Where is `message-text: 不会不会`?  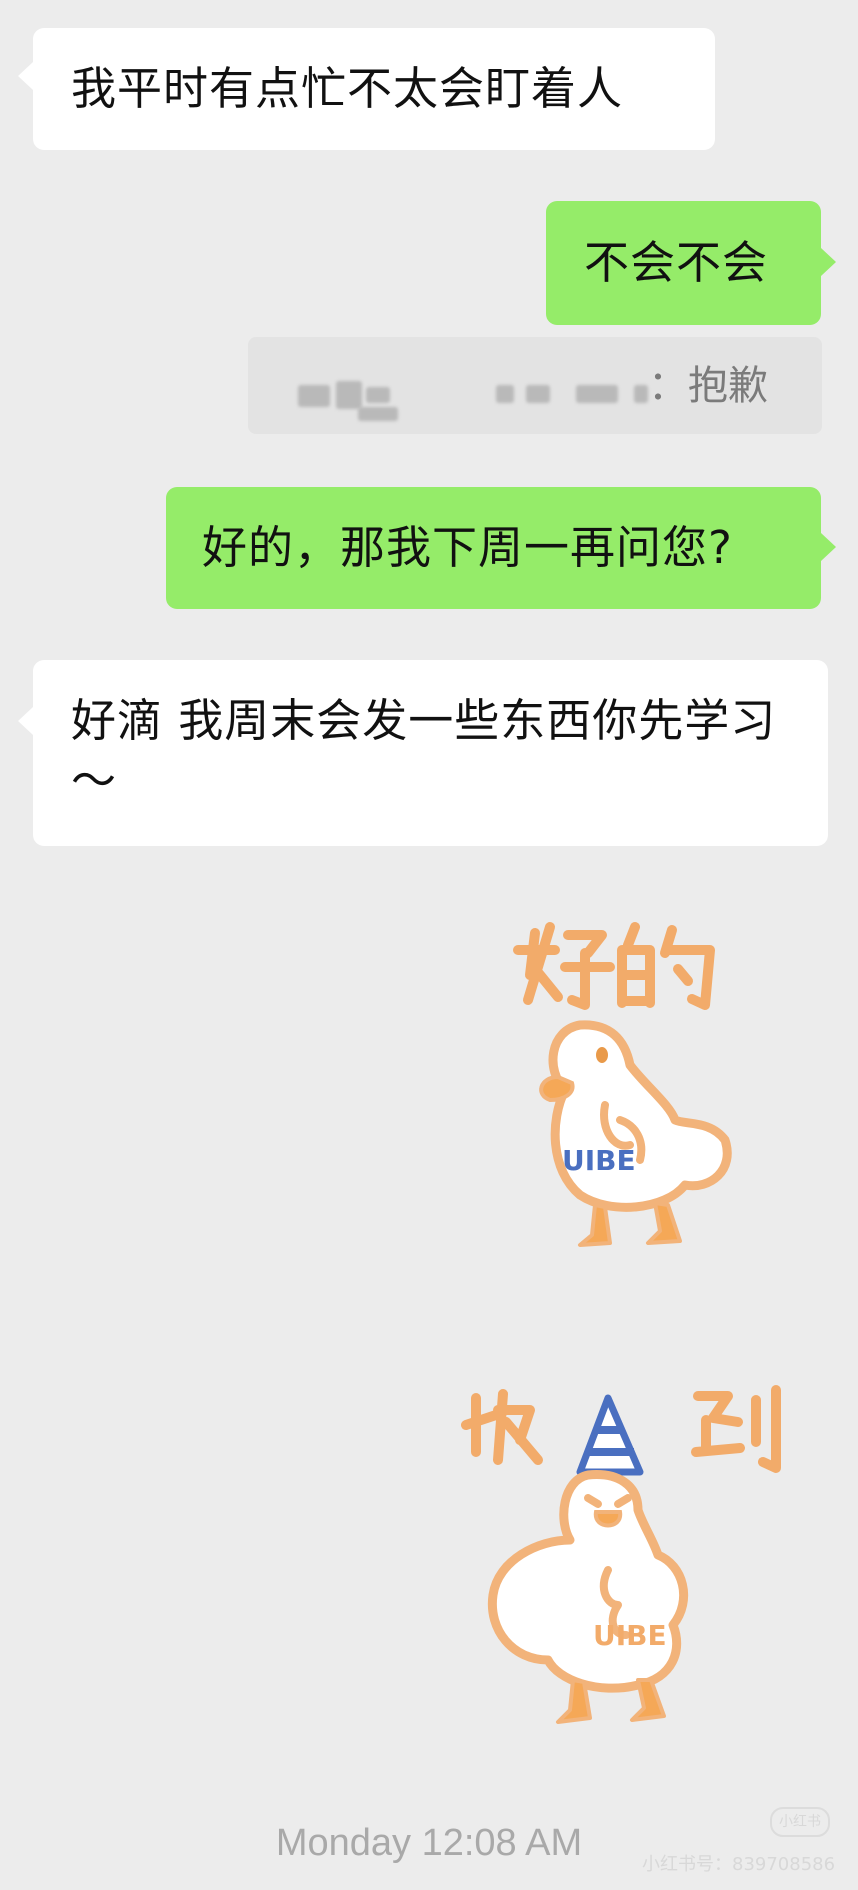
message-text: 不会不会 is located at coordinates (676, 262).